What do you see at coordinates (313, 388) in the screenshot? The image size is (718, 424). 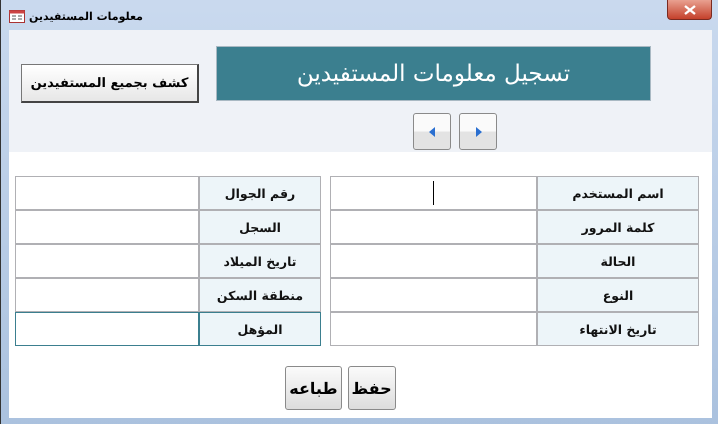 I see `action-button: طباعه` at bounding box center [313, 388].